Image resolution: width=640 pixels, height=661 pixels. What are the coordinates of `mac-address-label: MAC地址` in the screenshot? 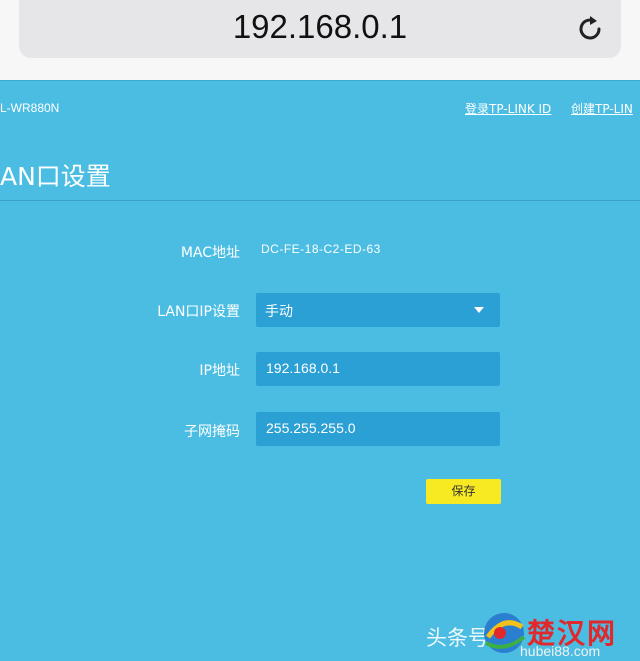 It's located at (210, 253).